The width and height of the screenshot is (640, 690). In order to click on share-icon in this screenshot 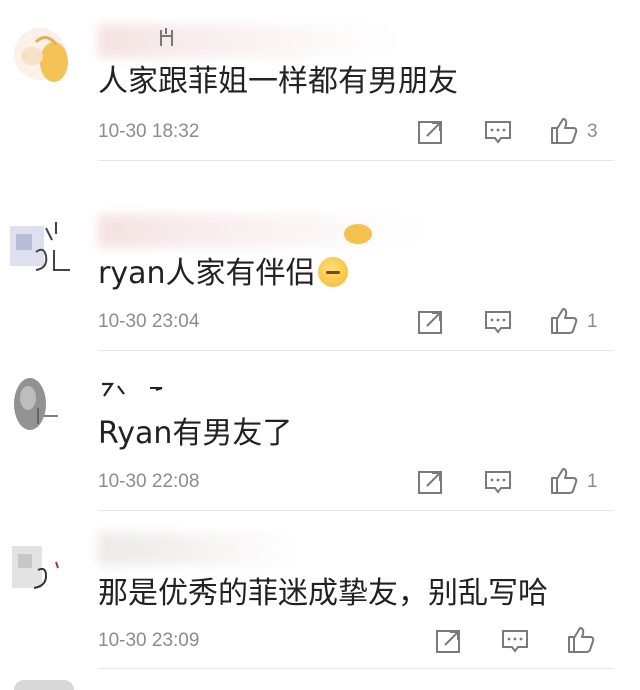, I will do `click(449, 641)`.